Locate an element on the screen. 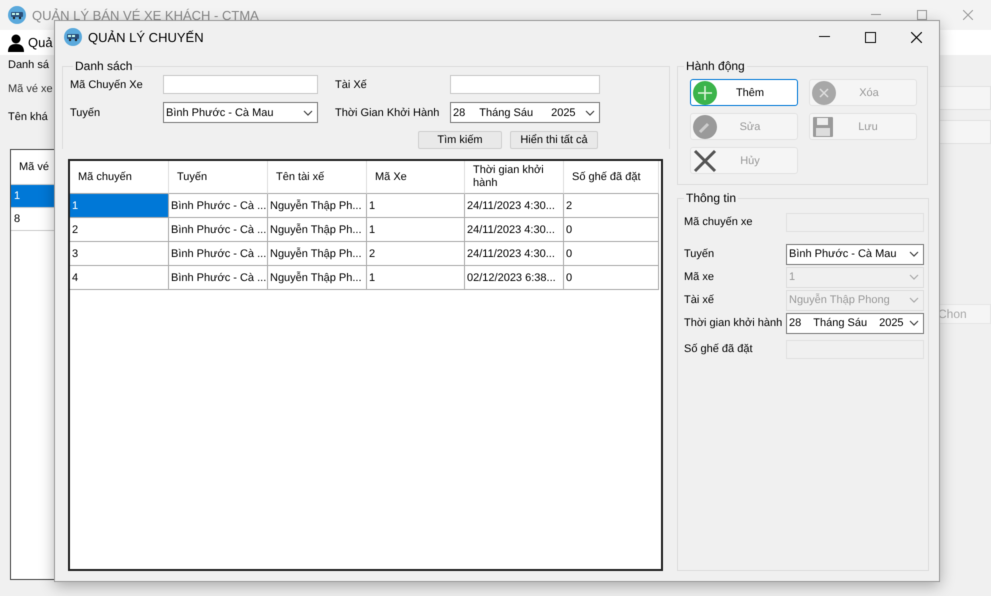 The height and width of the screenshot is (596, 991). field-label: Mã chuyến xe is located at coordinates (719, 222).